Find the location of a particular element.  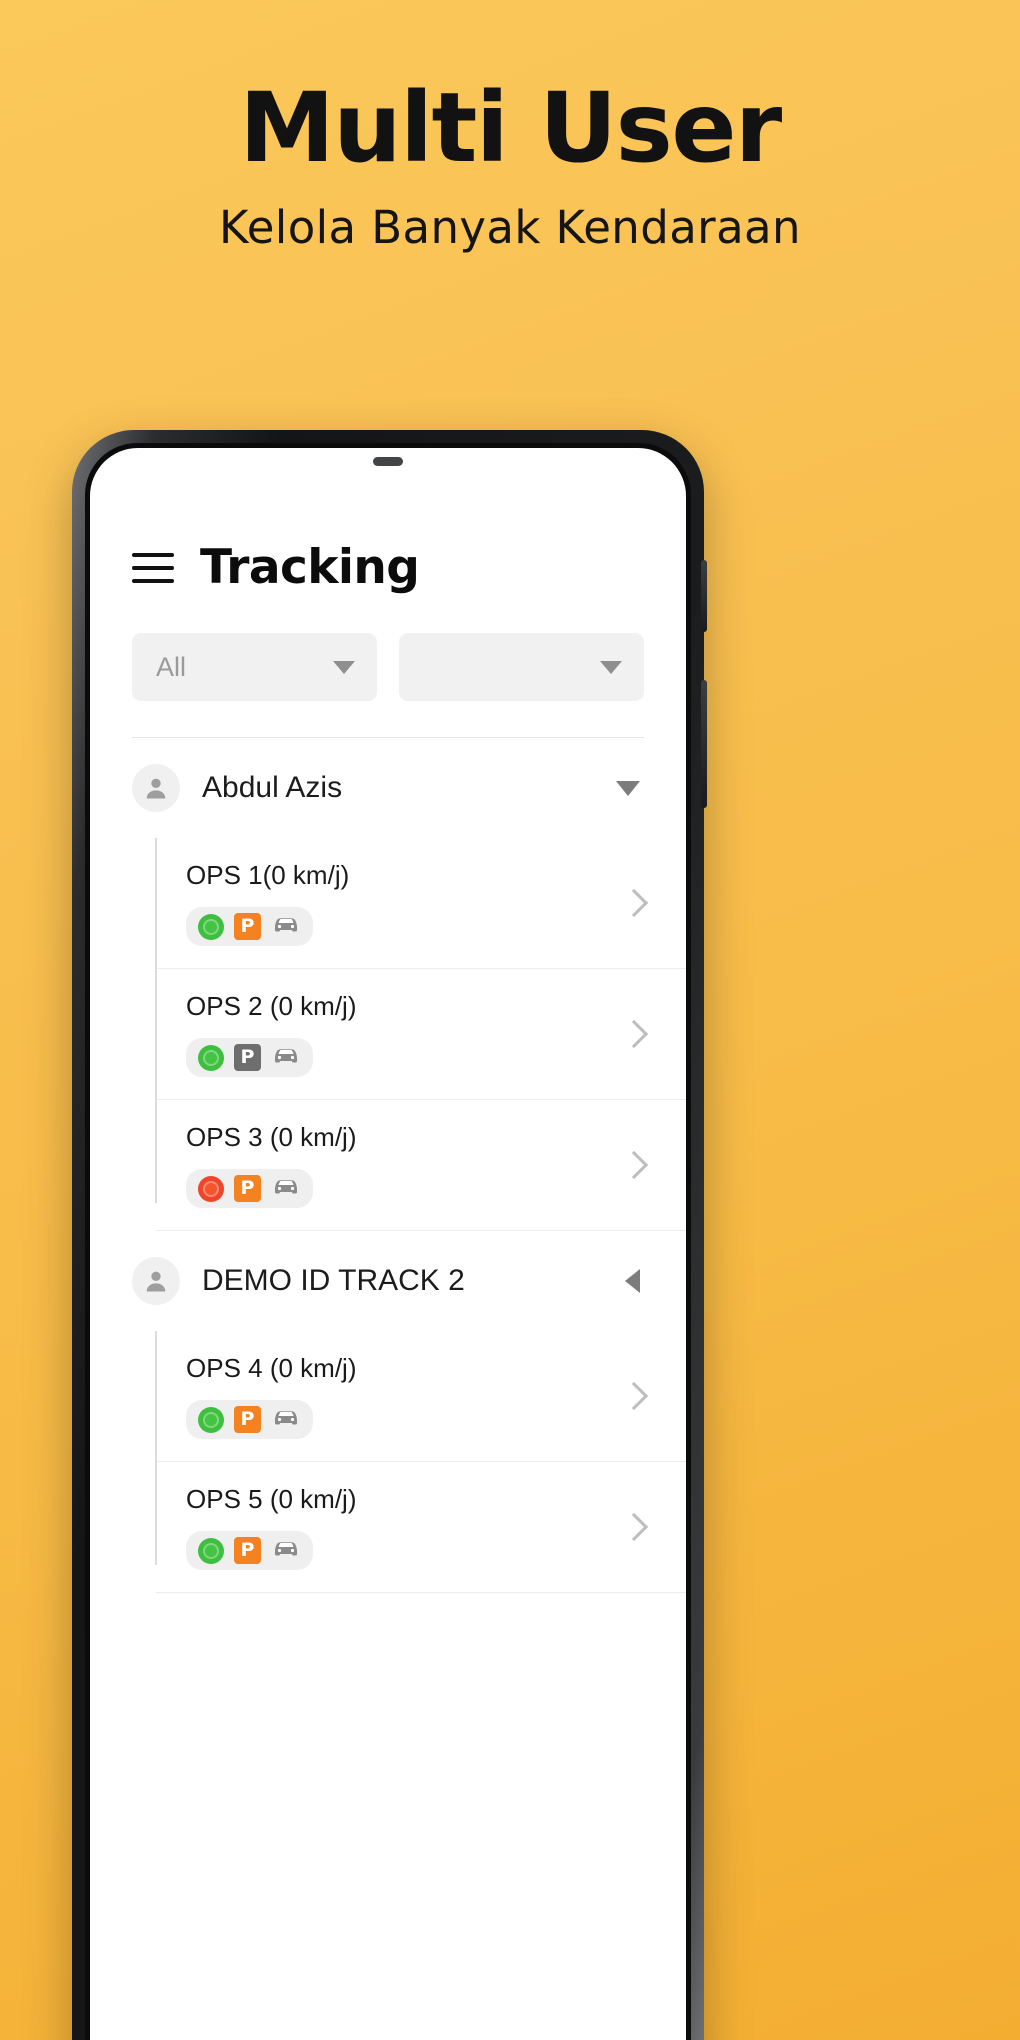

vehicle-name: OPS 4 (0 km/j) is located at coordinates (271, 1368).